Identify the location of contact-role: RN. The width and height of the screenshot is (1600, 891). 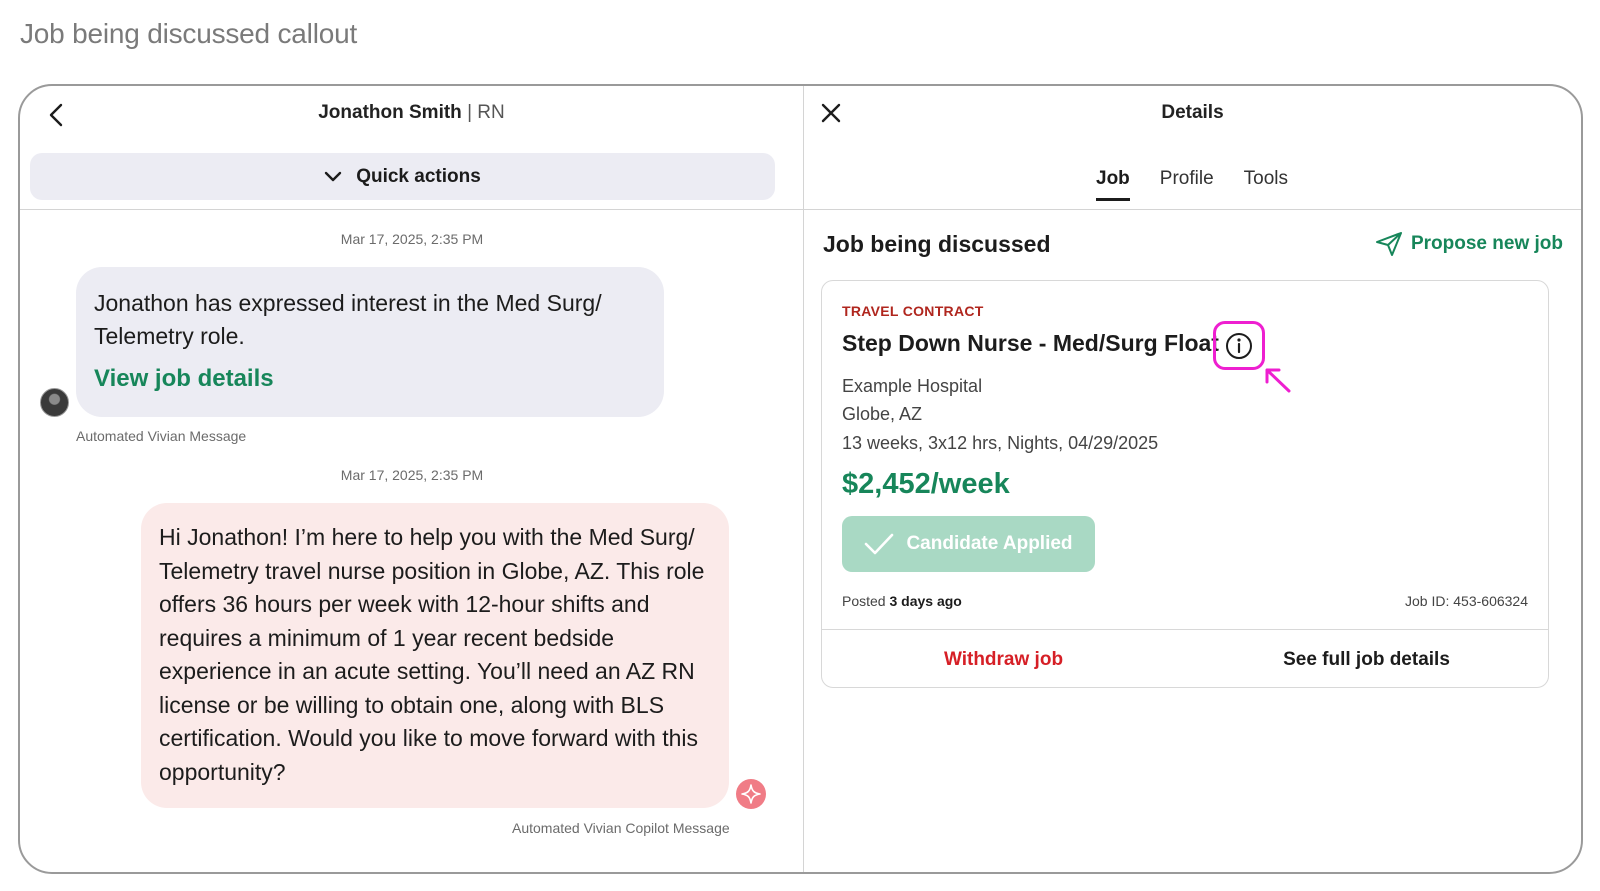
(491, 112).